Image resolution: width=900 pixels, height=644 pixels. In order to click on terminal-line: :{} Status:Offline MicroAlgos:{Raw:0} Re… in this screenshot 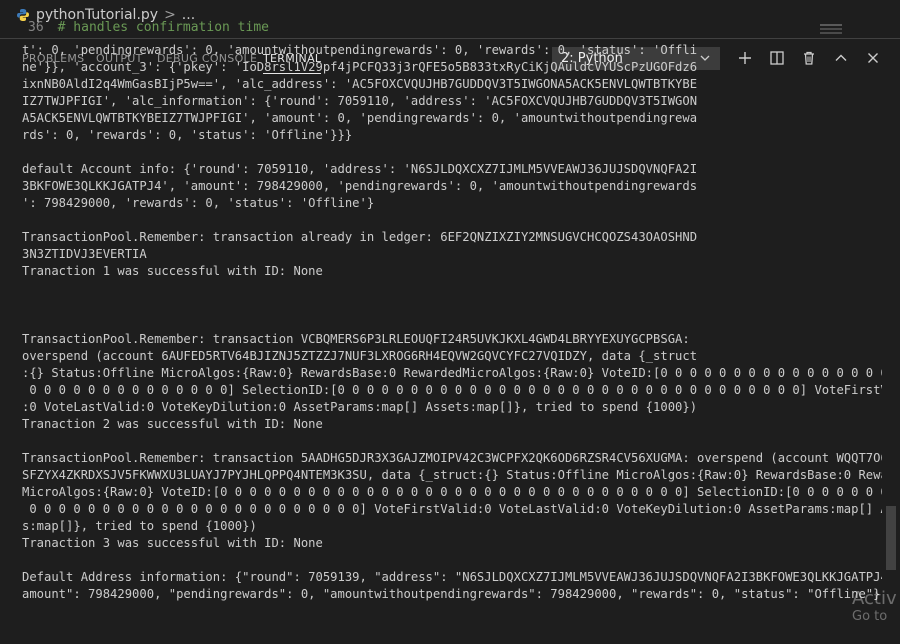, I will do `click(452, 373)`.